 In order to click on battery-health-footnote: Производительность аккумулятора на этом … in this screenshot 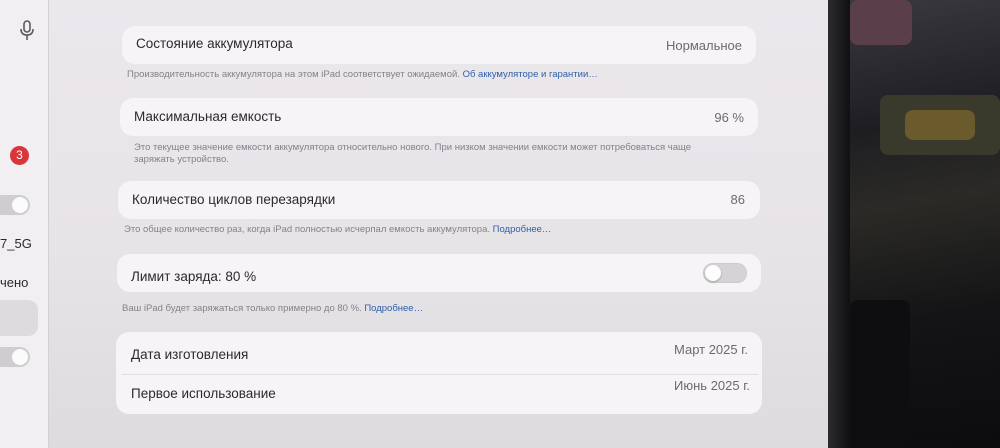, I will do `click(362, 75)`.